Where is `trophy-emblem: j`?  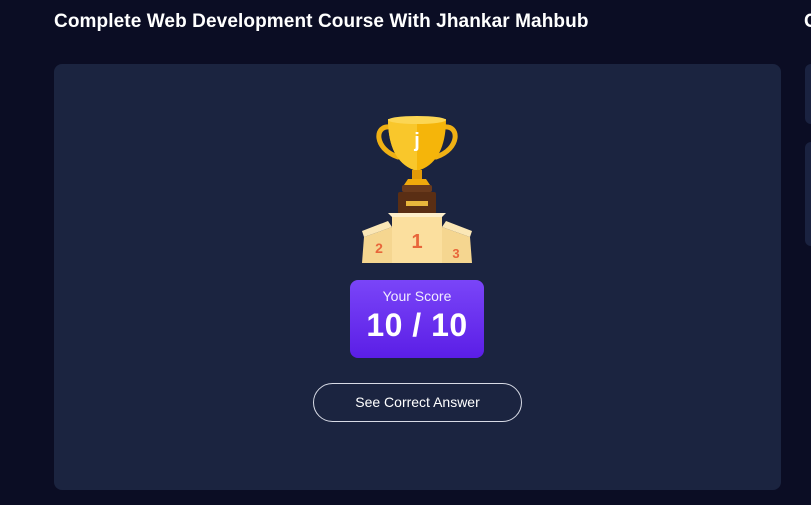 trophy-emblem: j is located at coordinates (416, 141).